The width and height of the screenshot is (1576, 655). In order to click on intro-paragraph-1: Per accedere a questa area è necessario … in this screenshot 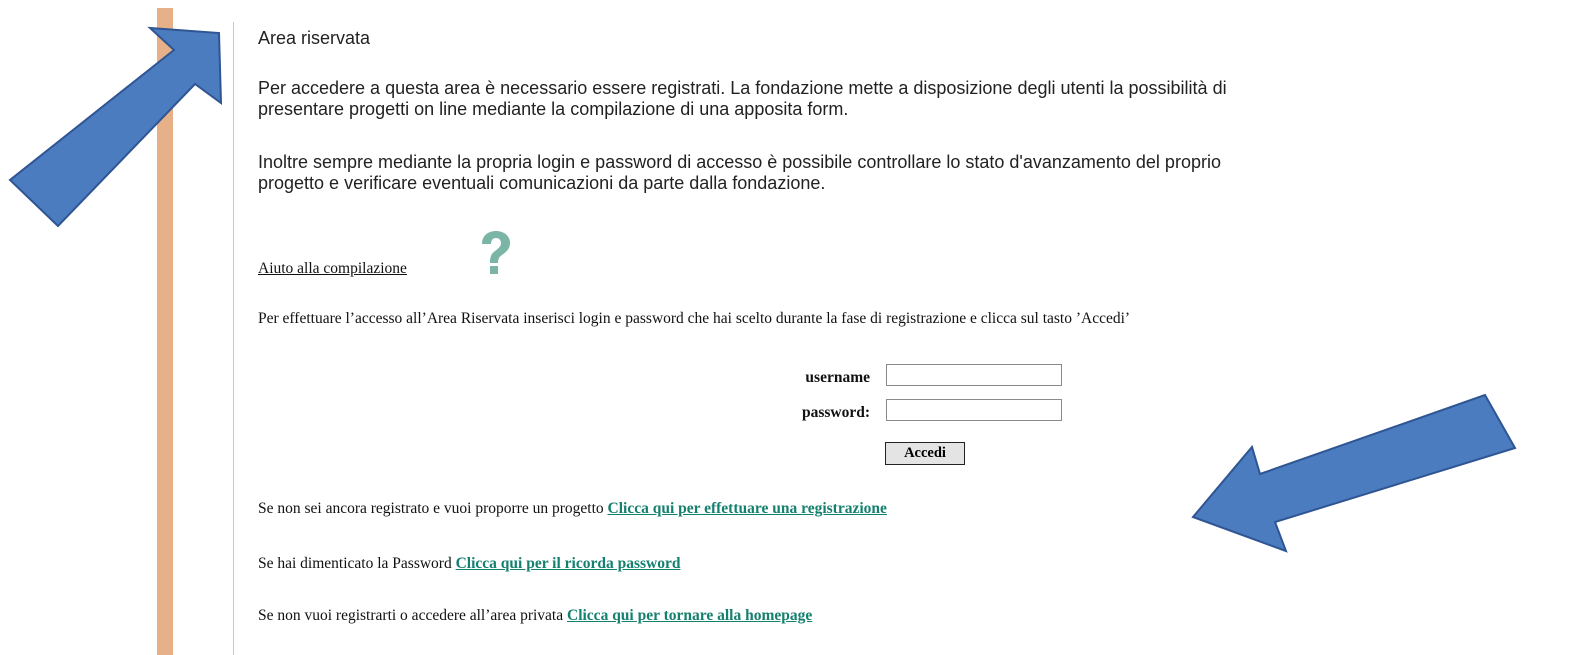, I will do `click(917, 99)`.